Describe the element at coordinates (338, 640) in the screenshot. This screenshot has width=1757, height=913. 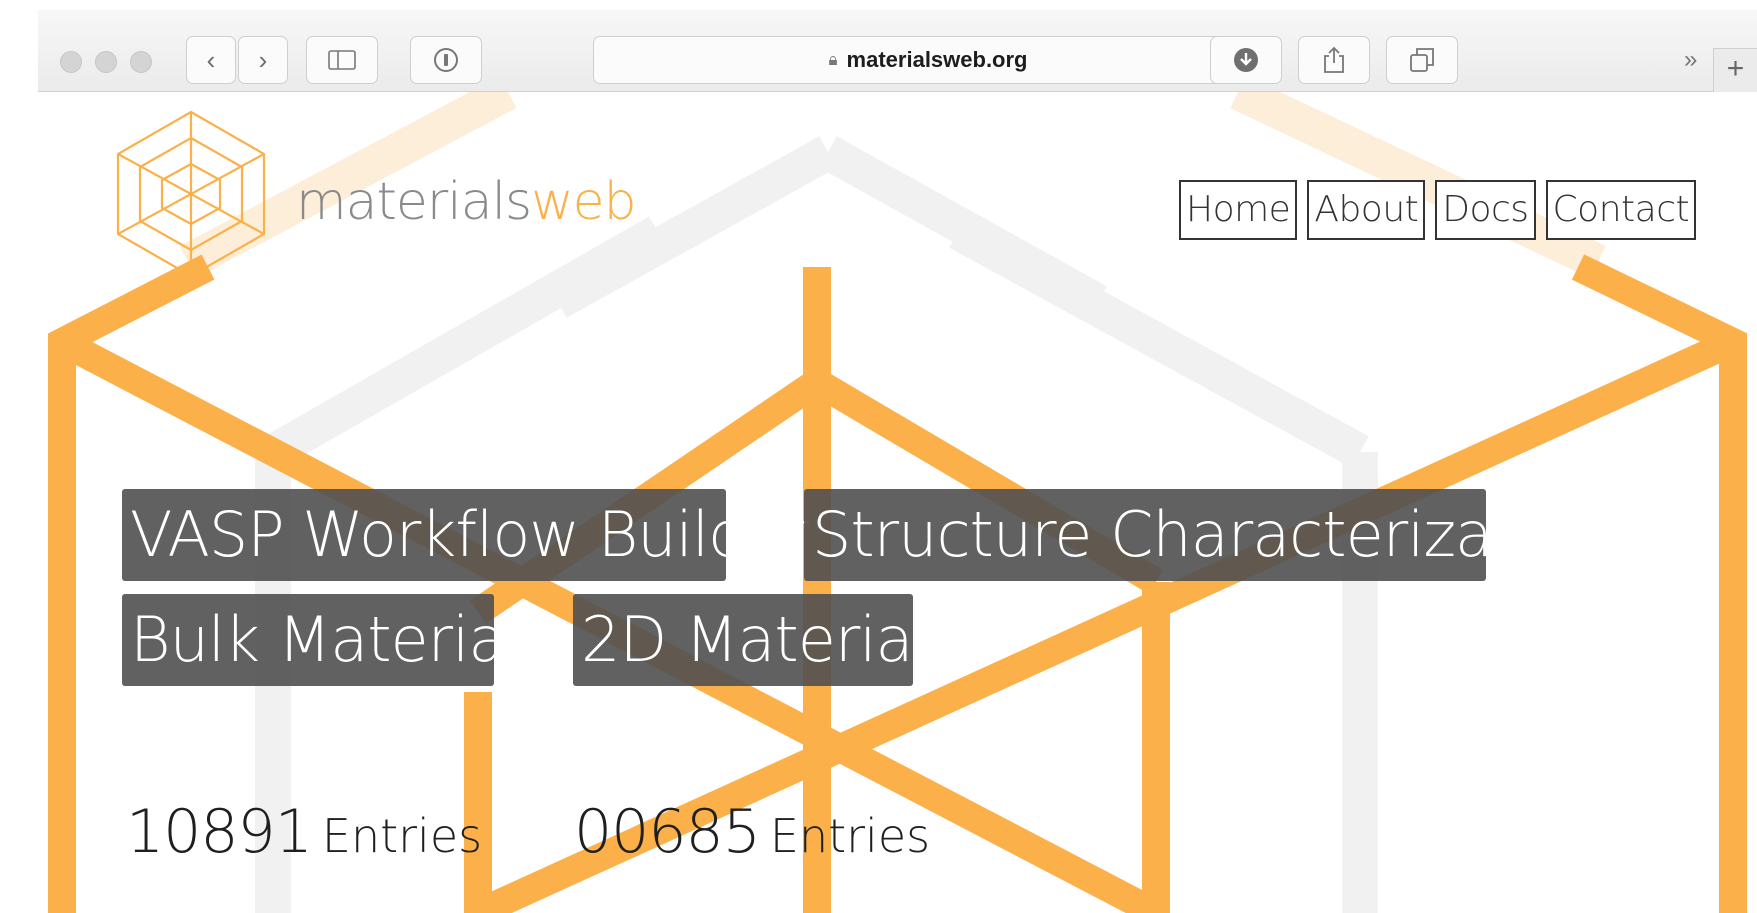
I see `bulk-materials-tile: Bulk Materials` at that location.